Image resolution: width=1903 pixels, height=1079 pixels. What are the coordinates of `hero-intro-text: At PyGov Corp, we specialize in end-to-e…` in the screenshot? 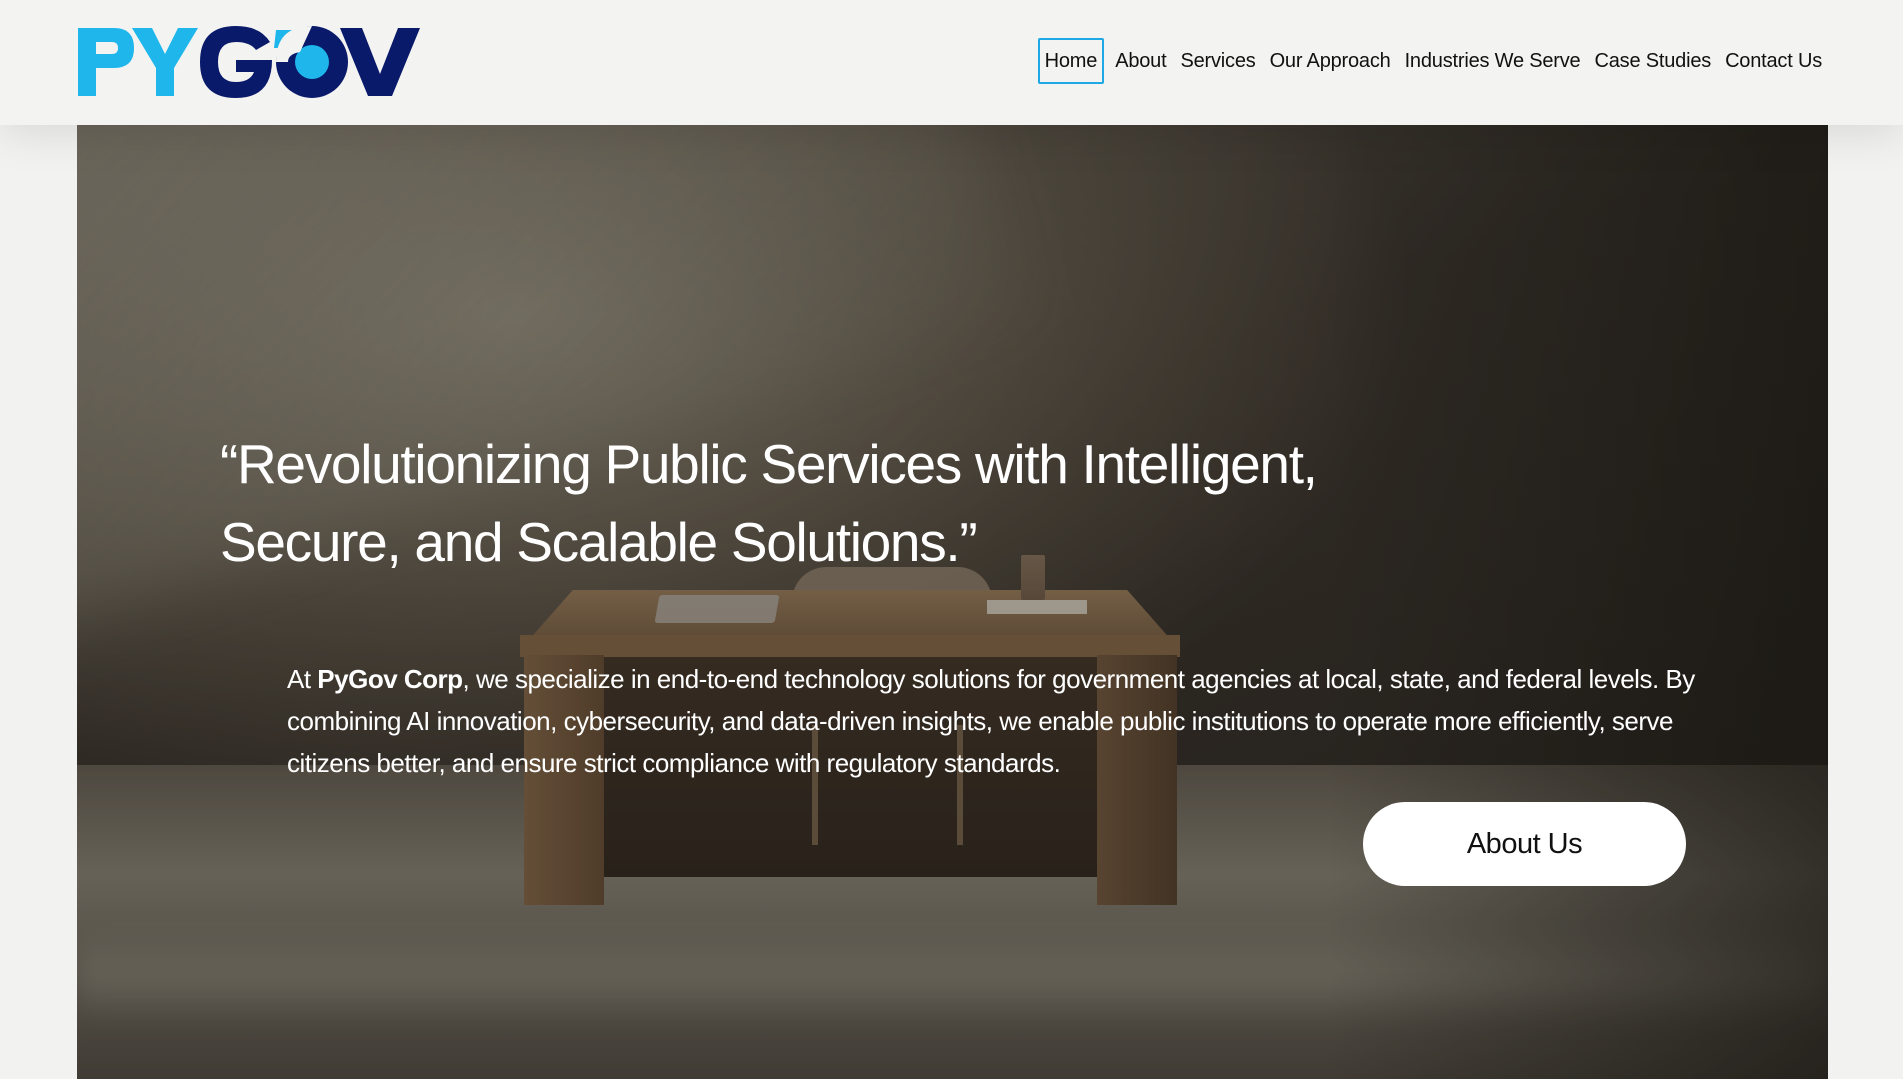 It's located at (997, 721).